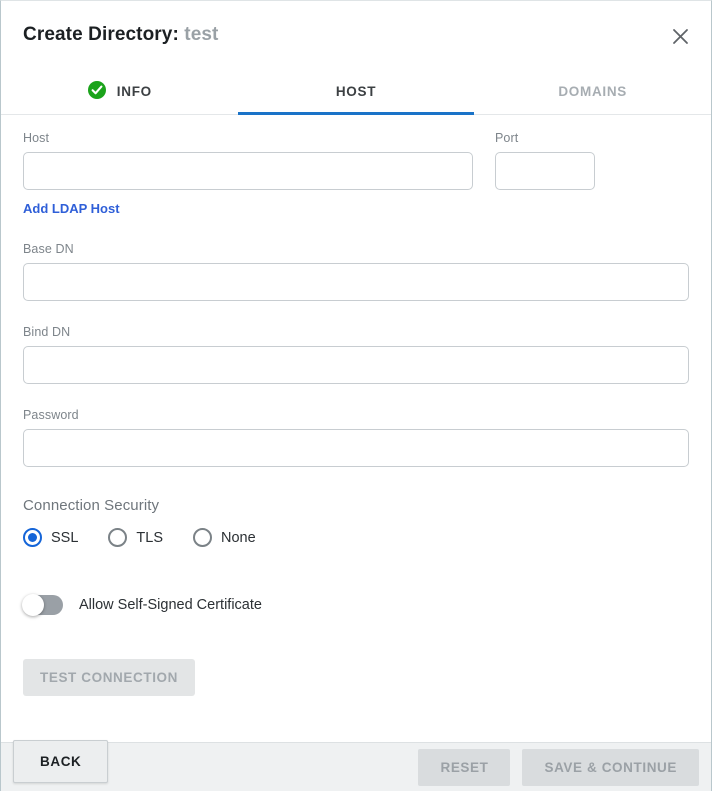 The width and height of the screenshot is (712, 791). Describe the element at coordinates (507, 138) in the screenshot. I see `port-label: Port` at that location.